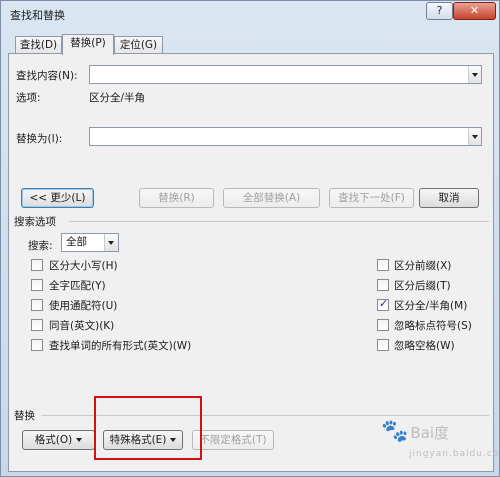 The image size is (500, 477). What do you see at coordinates (176, 198) in the screenshot?
I see `replace-button: 替换(R)` at bounding box center [176, 198].